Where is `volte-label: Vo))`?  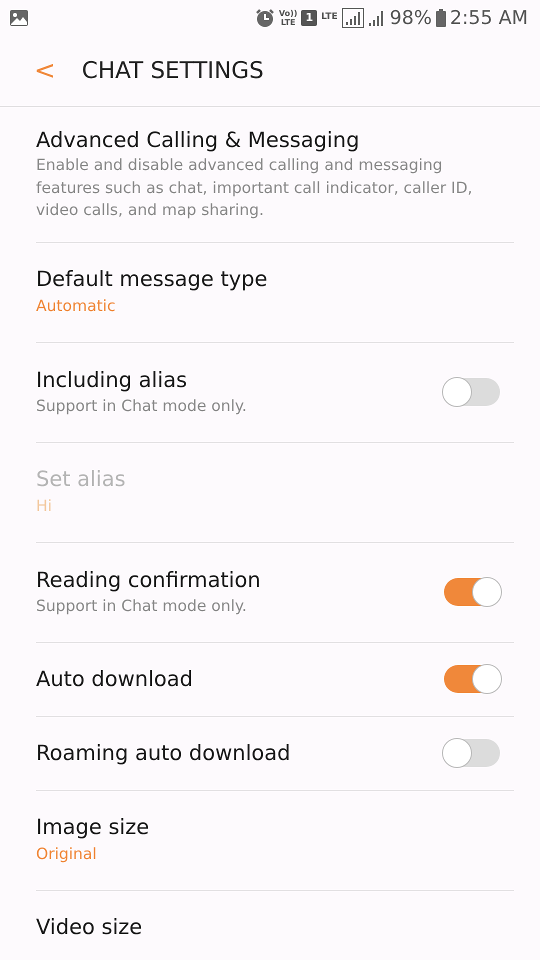
volte-label: Vo)) is located at coordinates (288, 13).